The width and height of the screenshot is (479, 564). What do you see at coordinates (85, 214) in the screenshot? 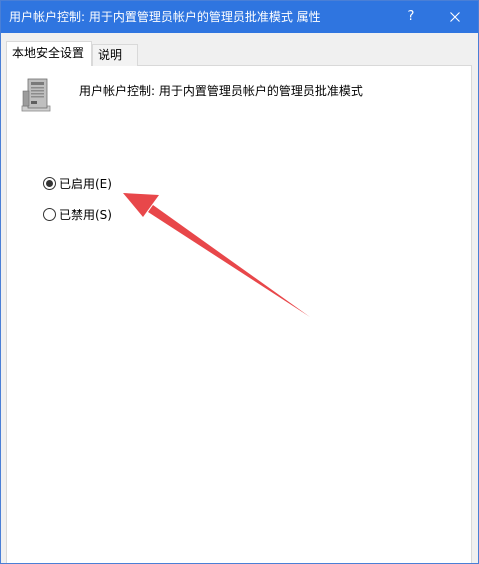
I see `disabled-label: 已禁用(S)` at bounding box center [85, 214].